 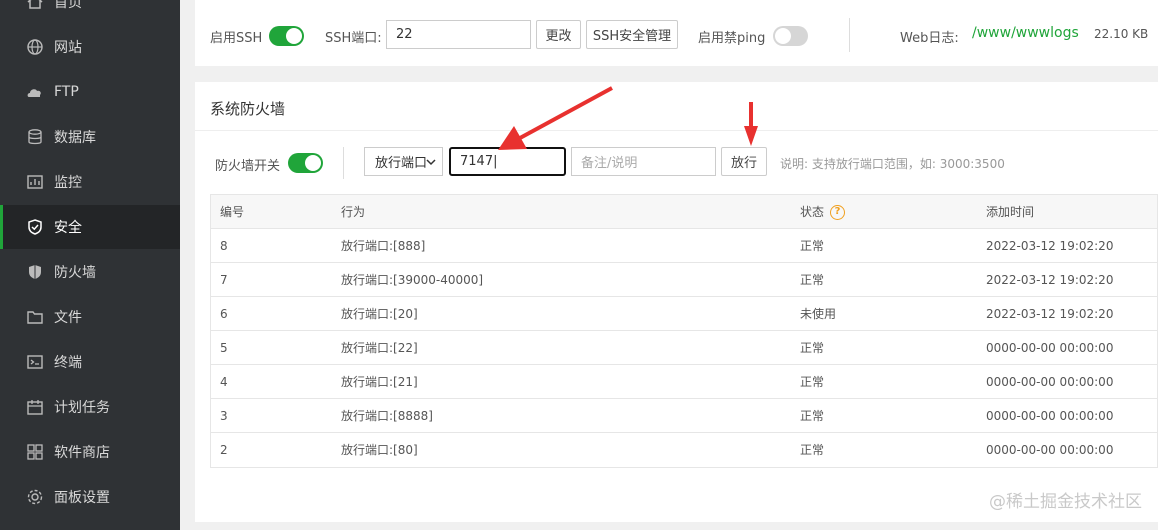 I want to click on firewall-switch-label: 防火墙开关, so click(x=248, y=166).